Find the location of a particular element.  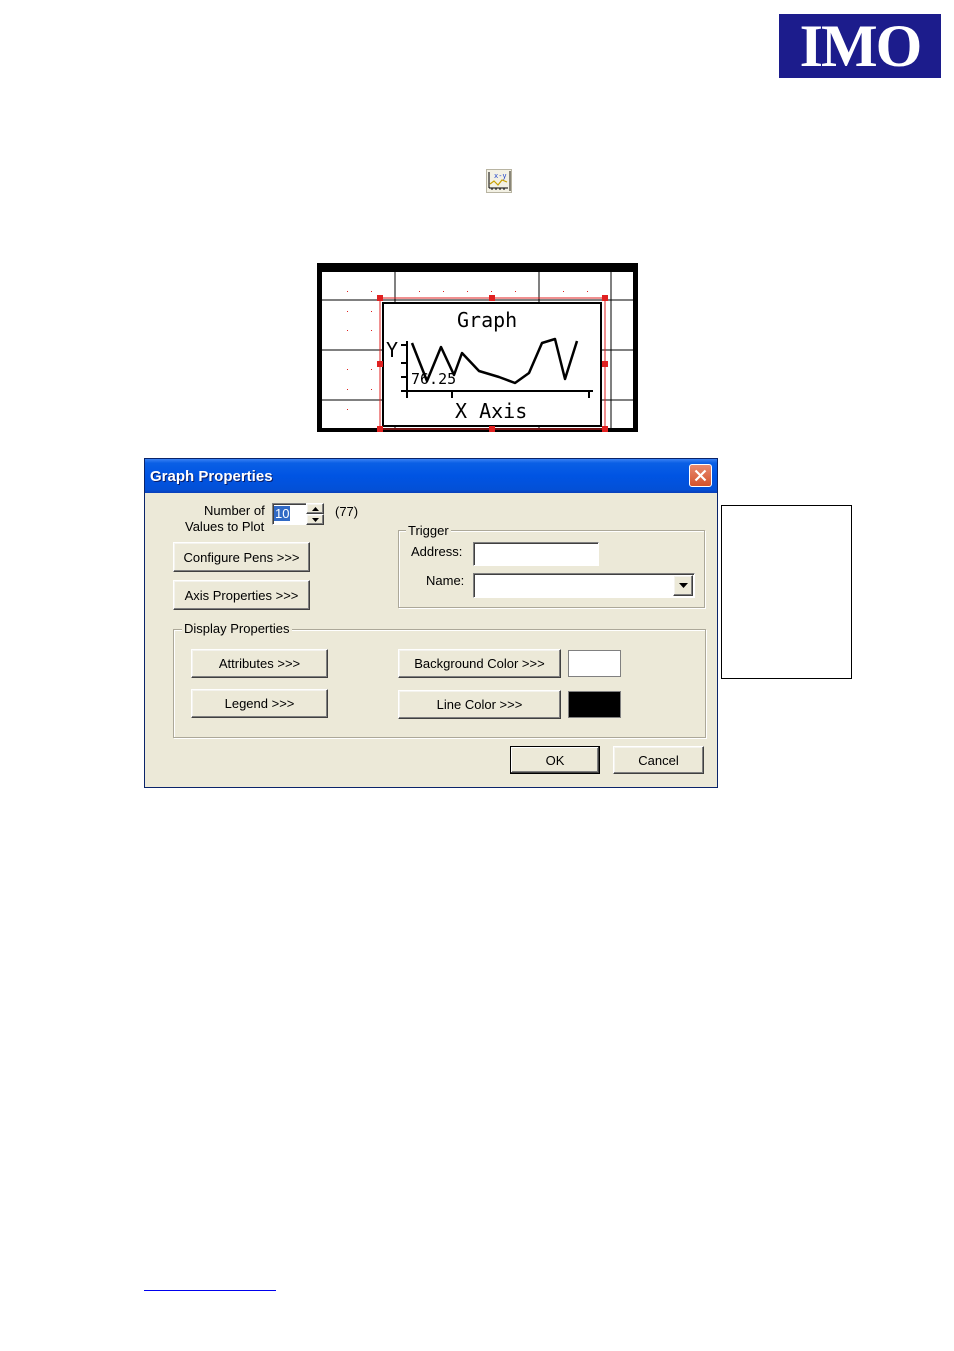

close-button is located at coordinates (700, 475).